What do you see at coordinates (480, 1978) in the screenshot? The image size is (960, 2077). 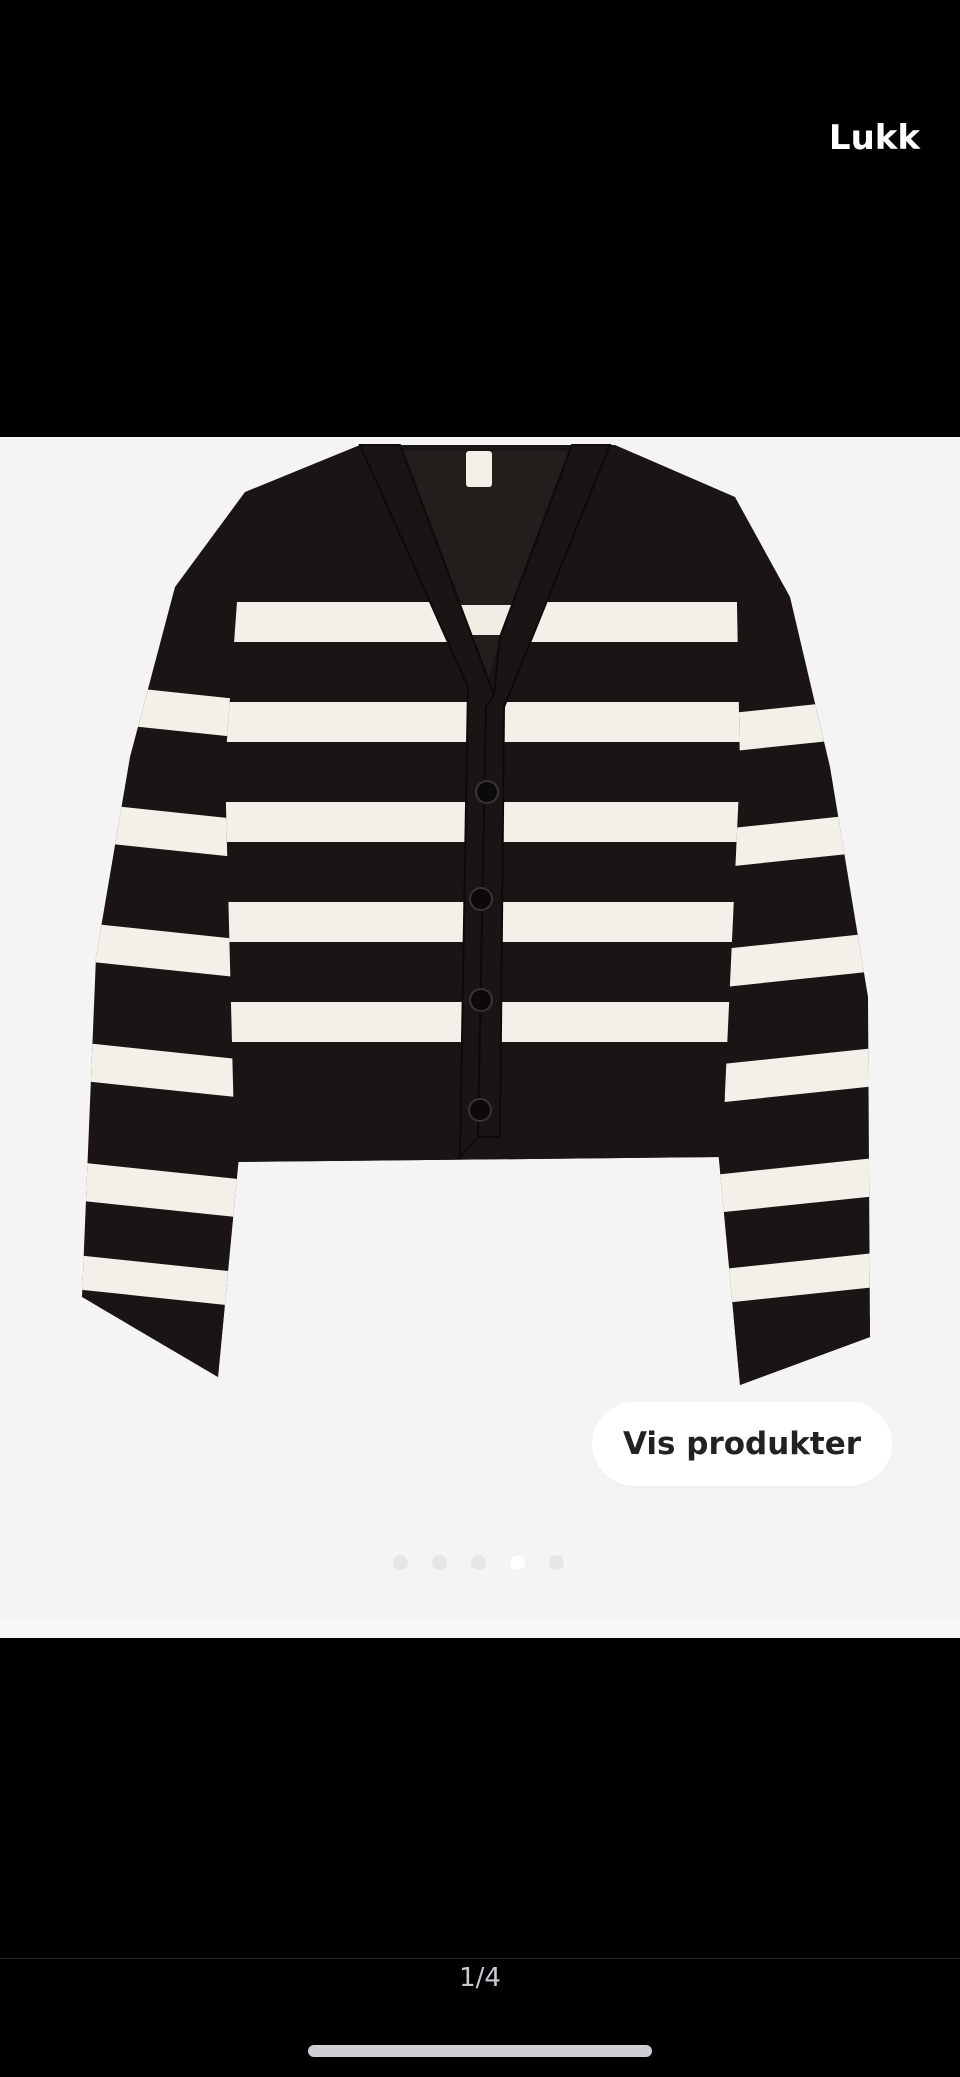 I see `page-counter: 1/4` at bounding box center [480, 1978].